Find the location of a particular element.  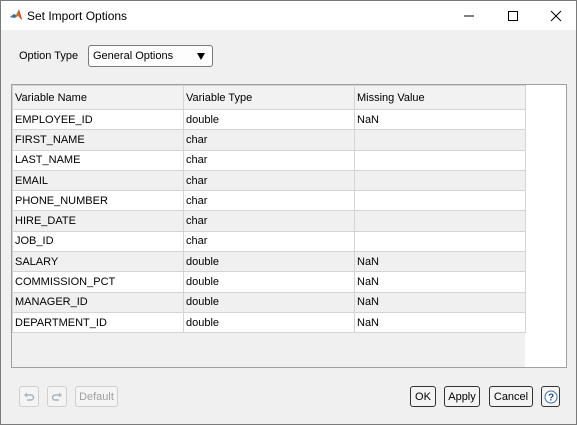

cell-variable-name: EMAIL is located at coordinates (98, 180).